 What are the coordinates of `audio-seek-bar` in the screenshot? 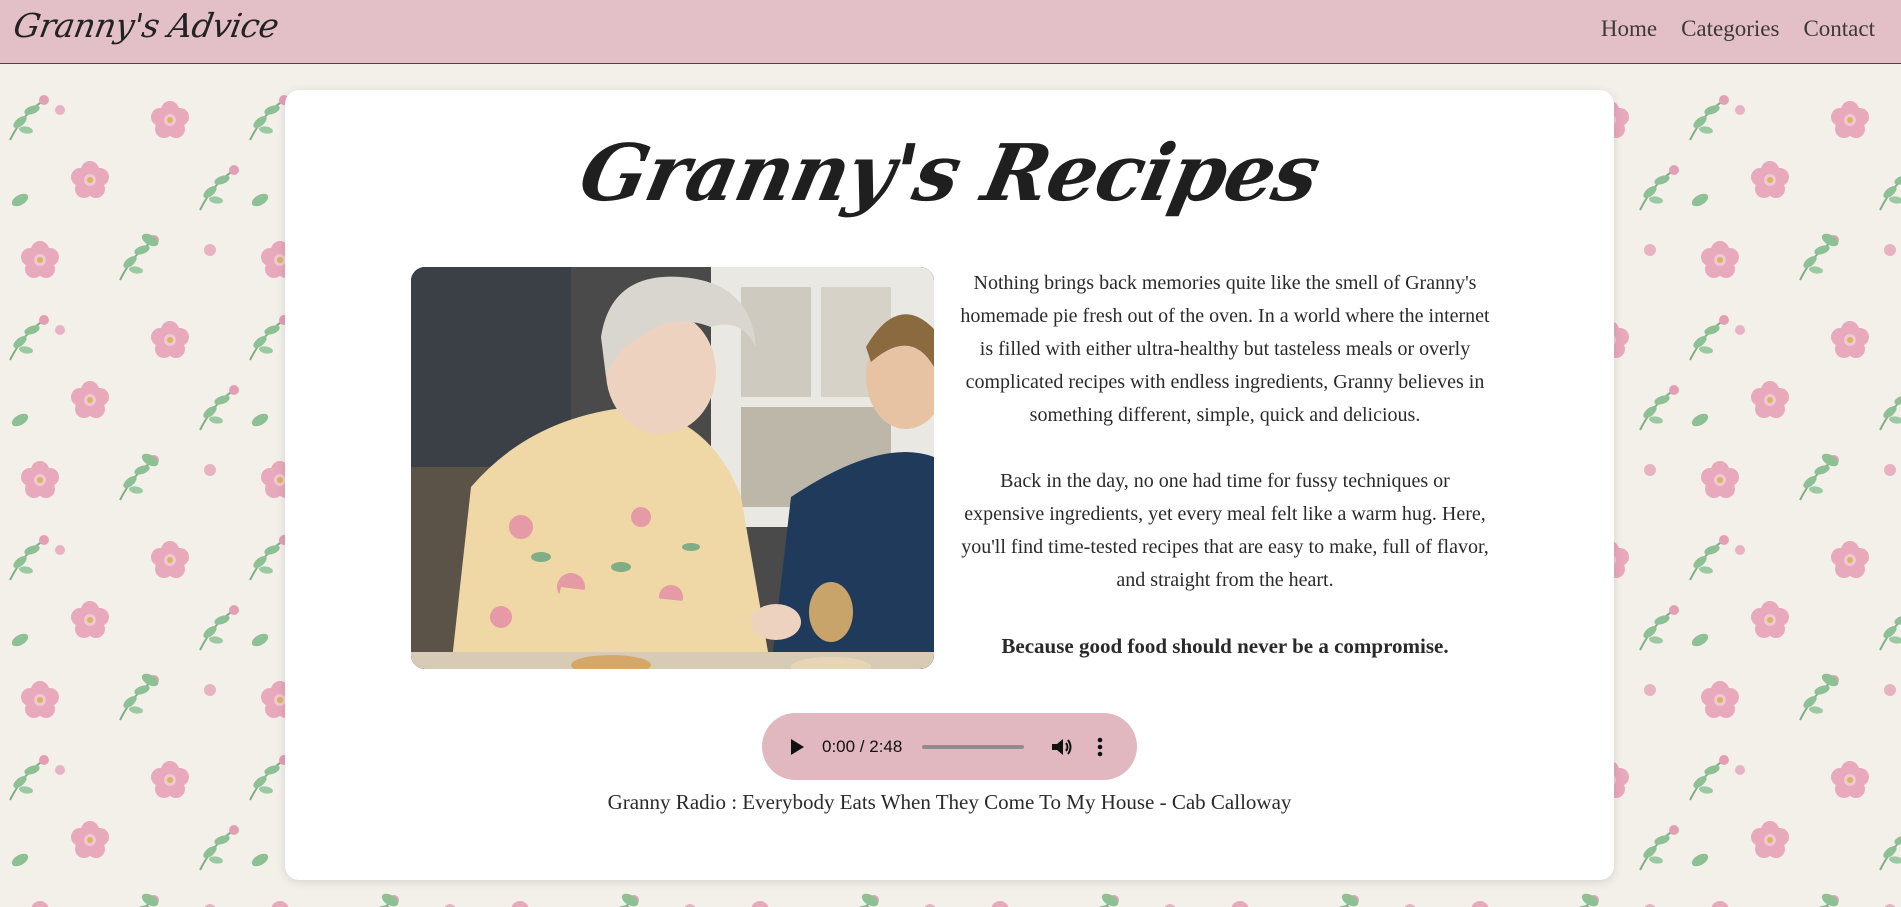 It's located at (973, 746).